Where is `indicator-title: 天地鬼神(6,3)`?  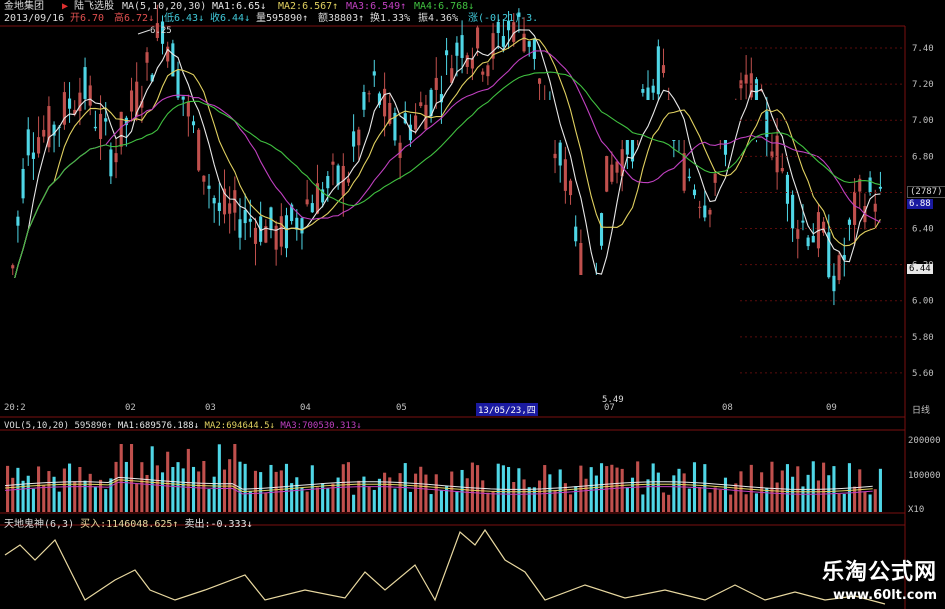
indicator-title: 天地鬼神(6,3) is located at coordinates (39, 524).